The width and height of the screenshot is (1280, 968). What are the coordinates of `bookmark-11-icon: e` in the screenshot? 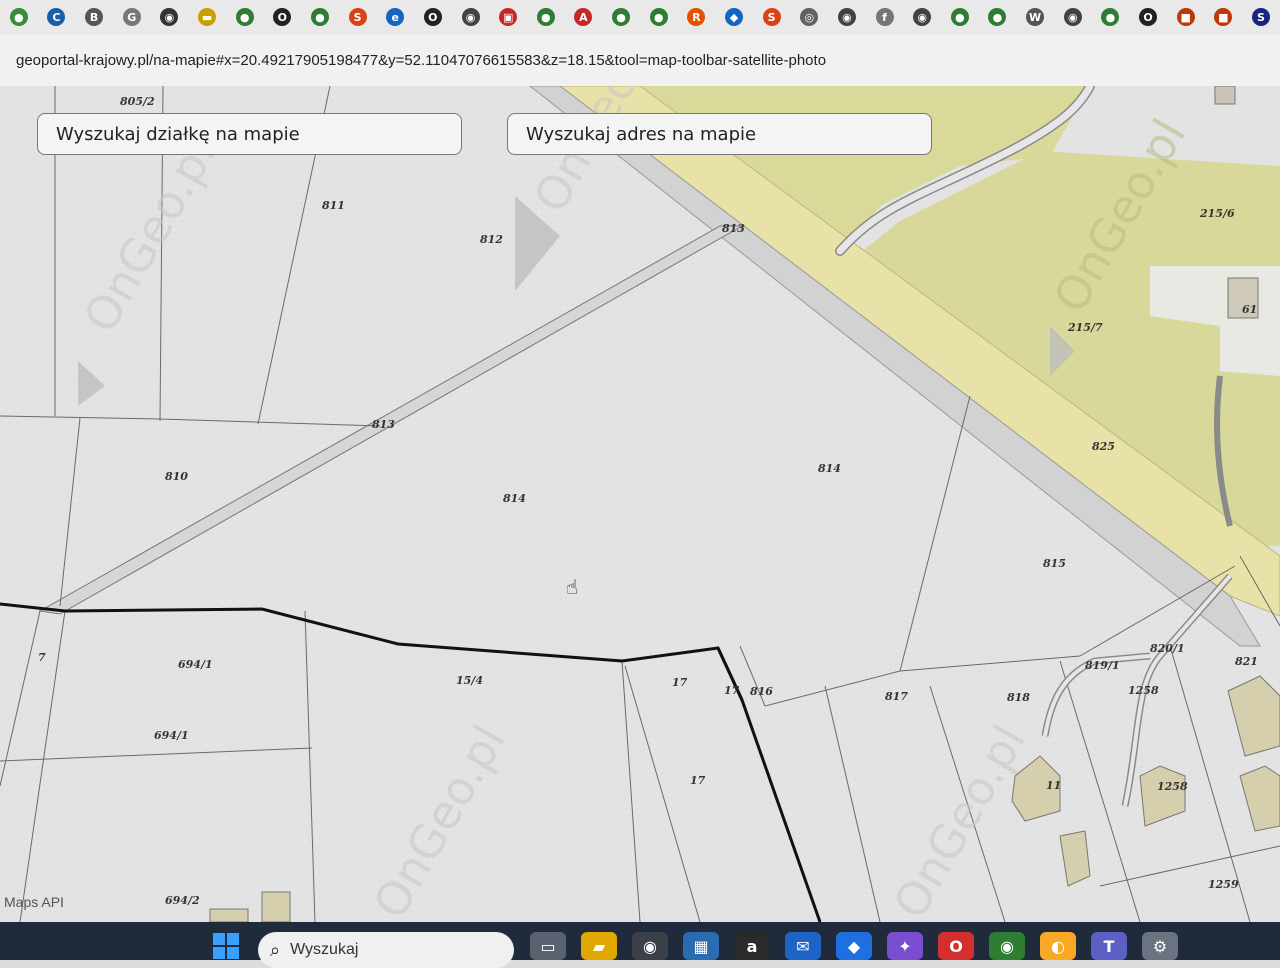 It's located at (395, 17).